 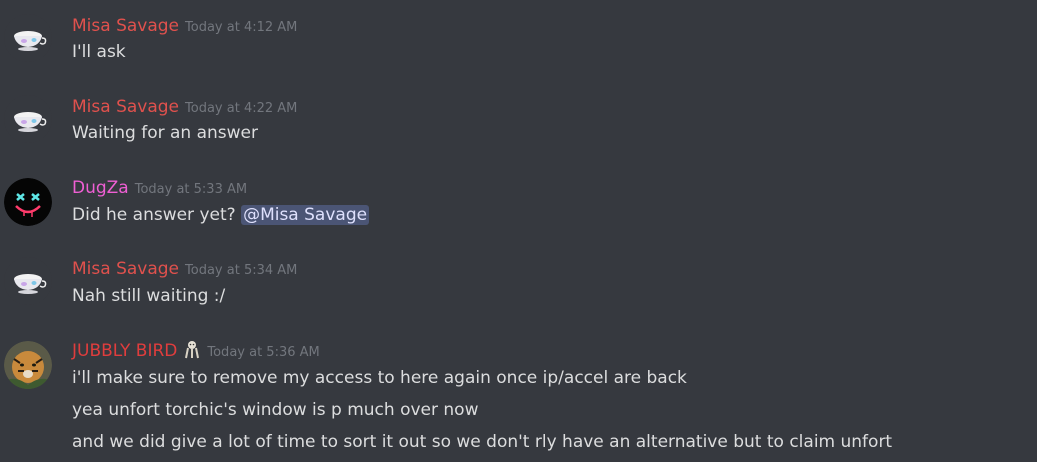 I want to click on tiger-icon, so click(x=28, y=365).